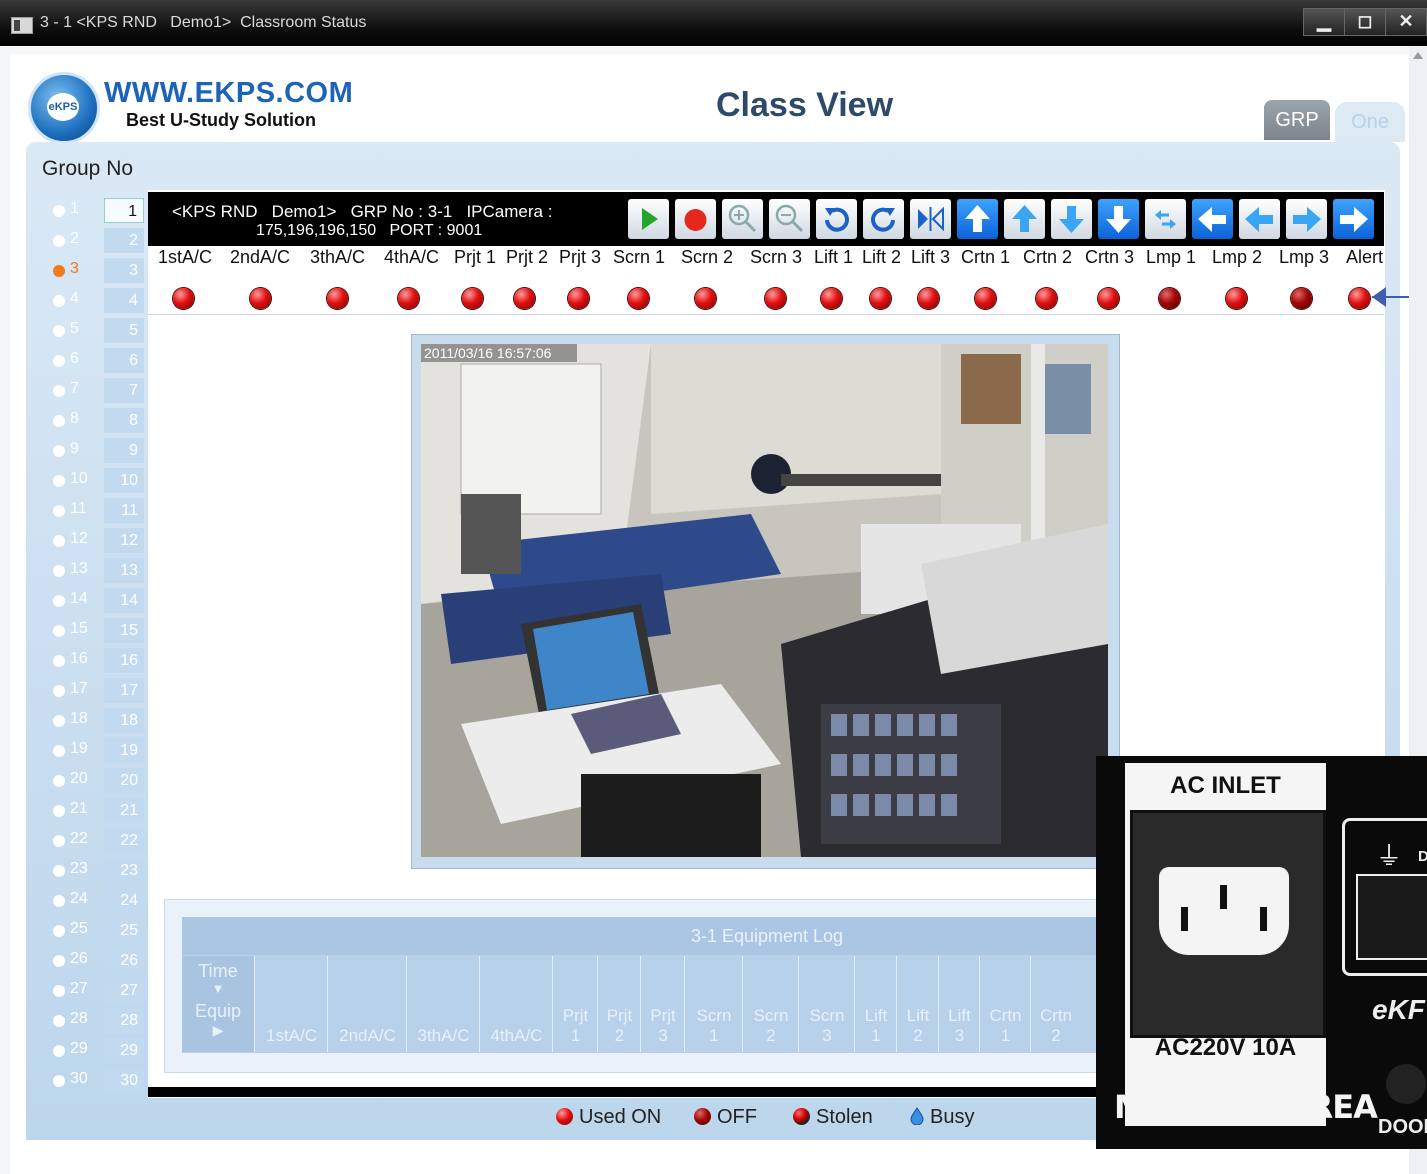  What do you see at coordinates (99, 331) in the screenshot?
I see `group-item: 55` at bounding box center [99, 331].